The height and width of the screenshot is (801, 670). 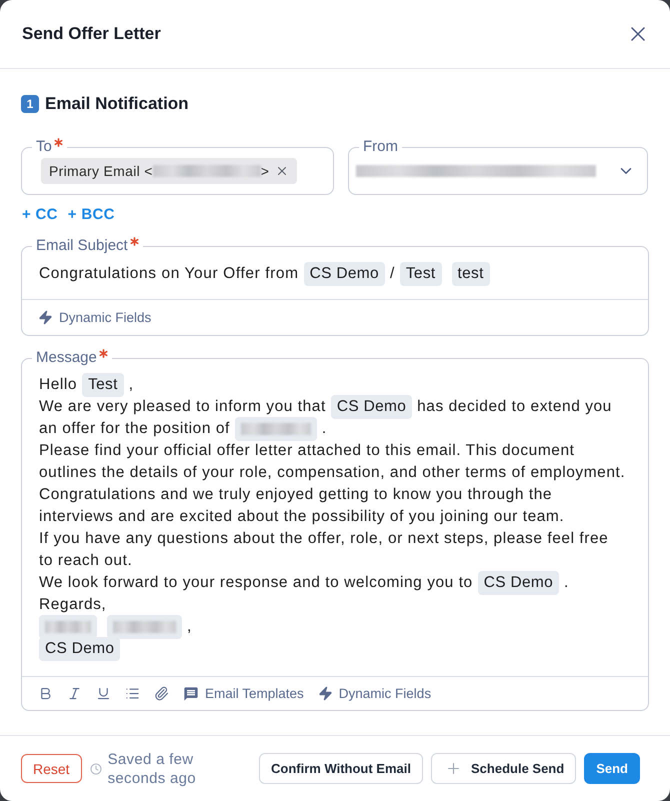 I want to click on message-bubble-icon, so click(x=191, y=694).